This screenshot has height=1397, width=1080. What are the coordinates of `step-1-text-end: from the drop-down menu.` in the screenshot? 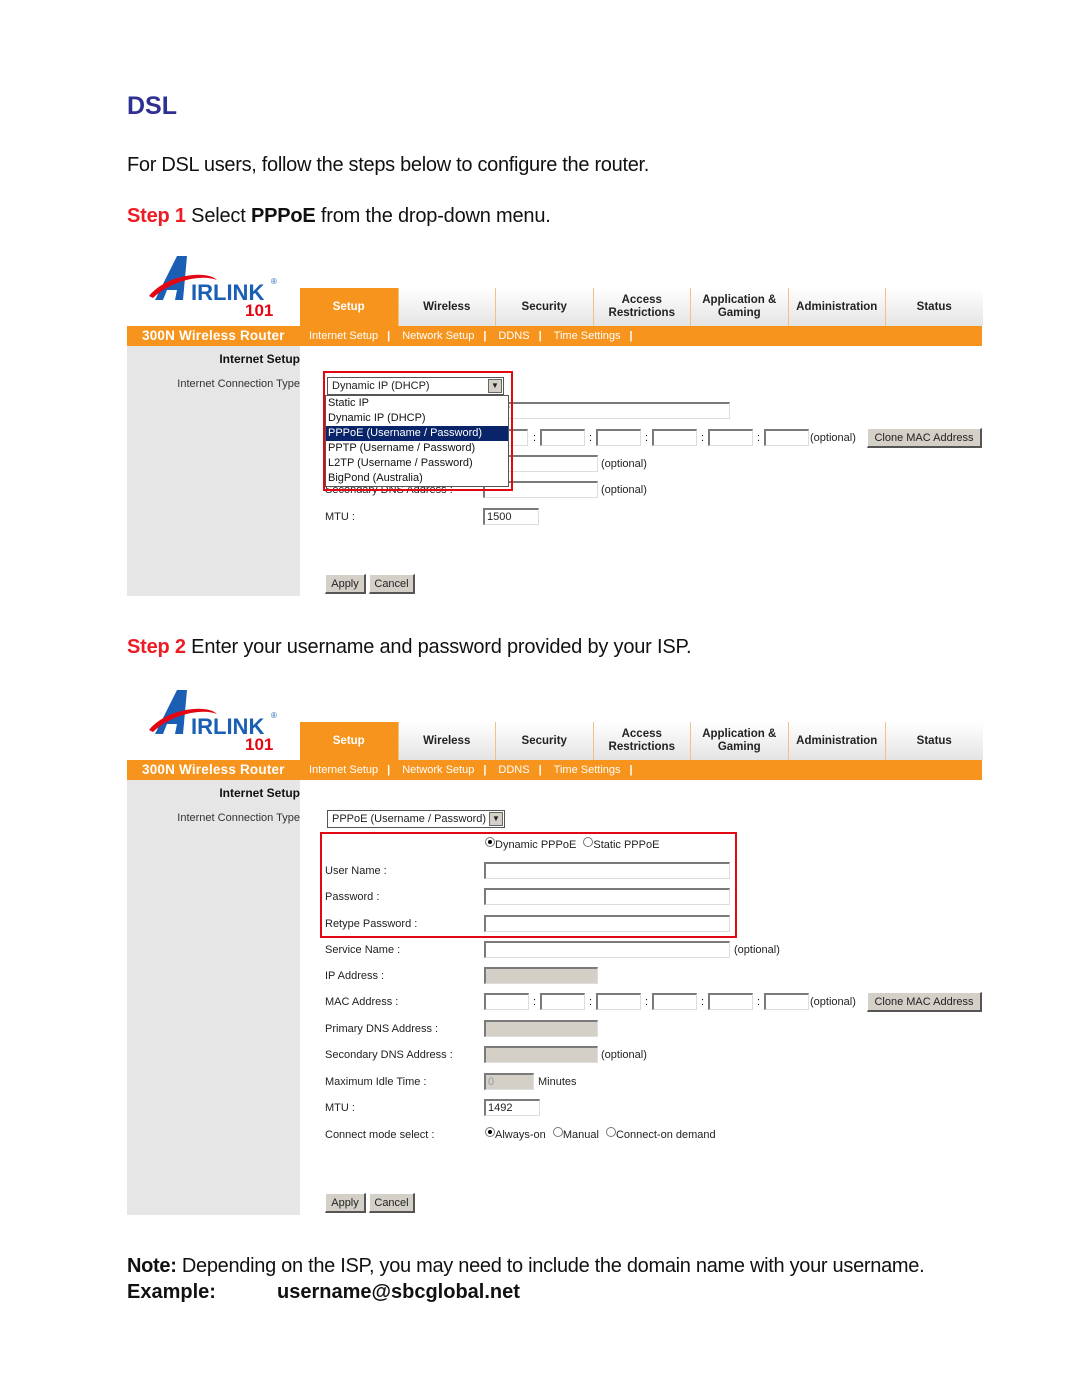 It's located at (433, 216).